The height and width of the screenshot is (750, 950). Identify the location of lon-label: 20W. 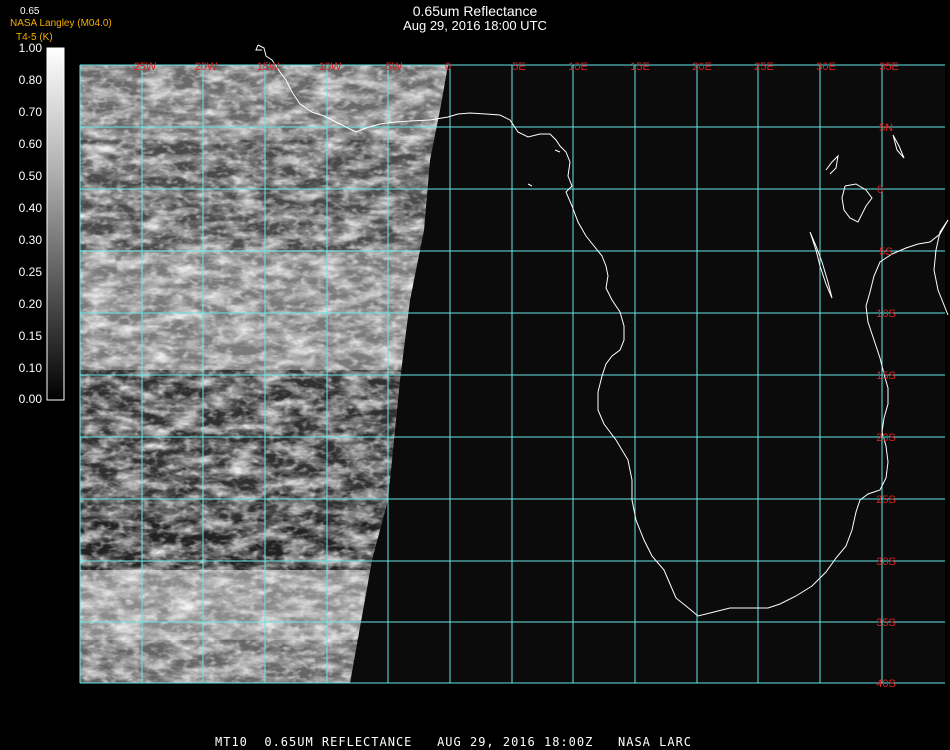
(206, 67).